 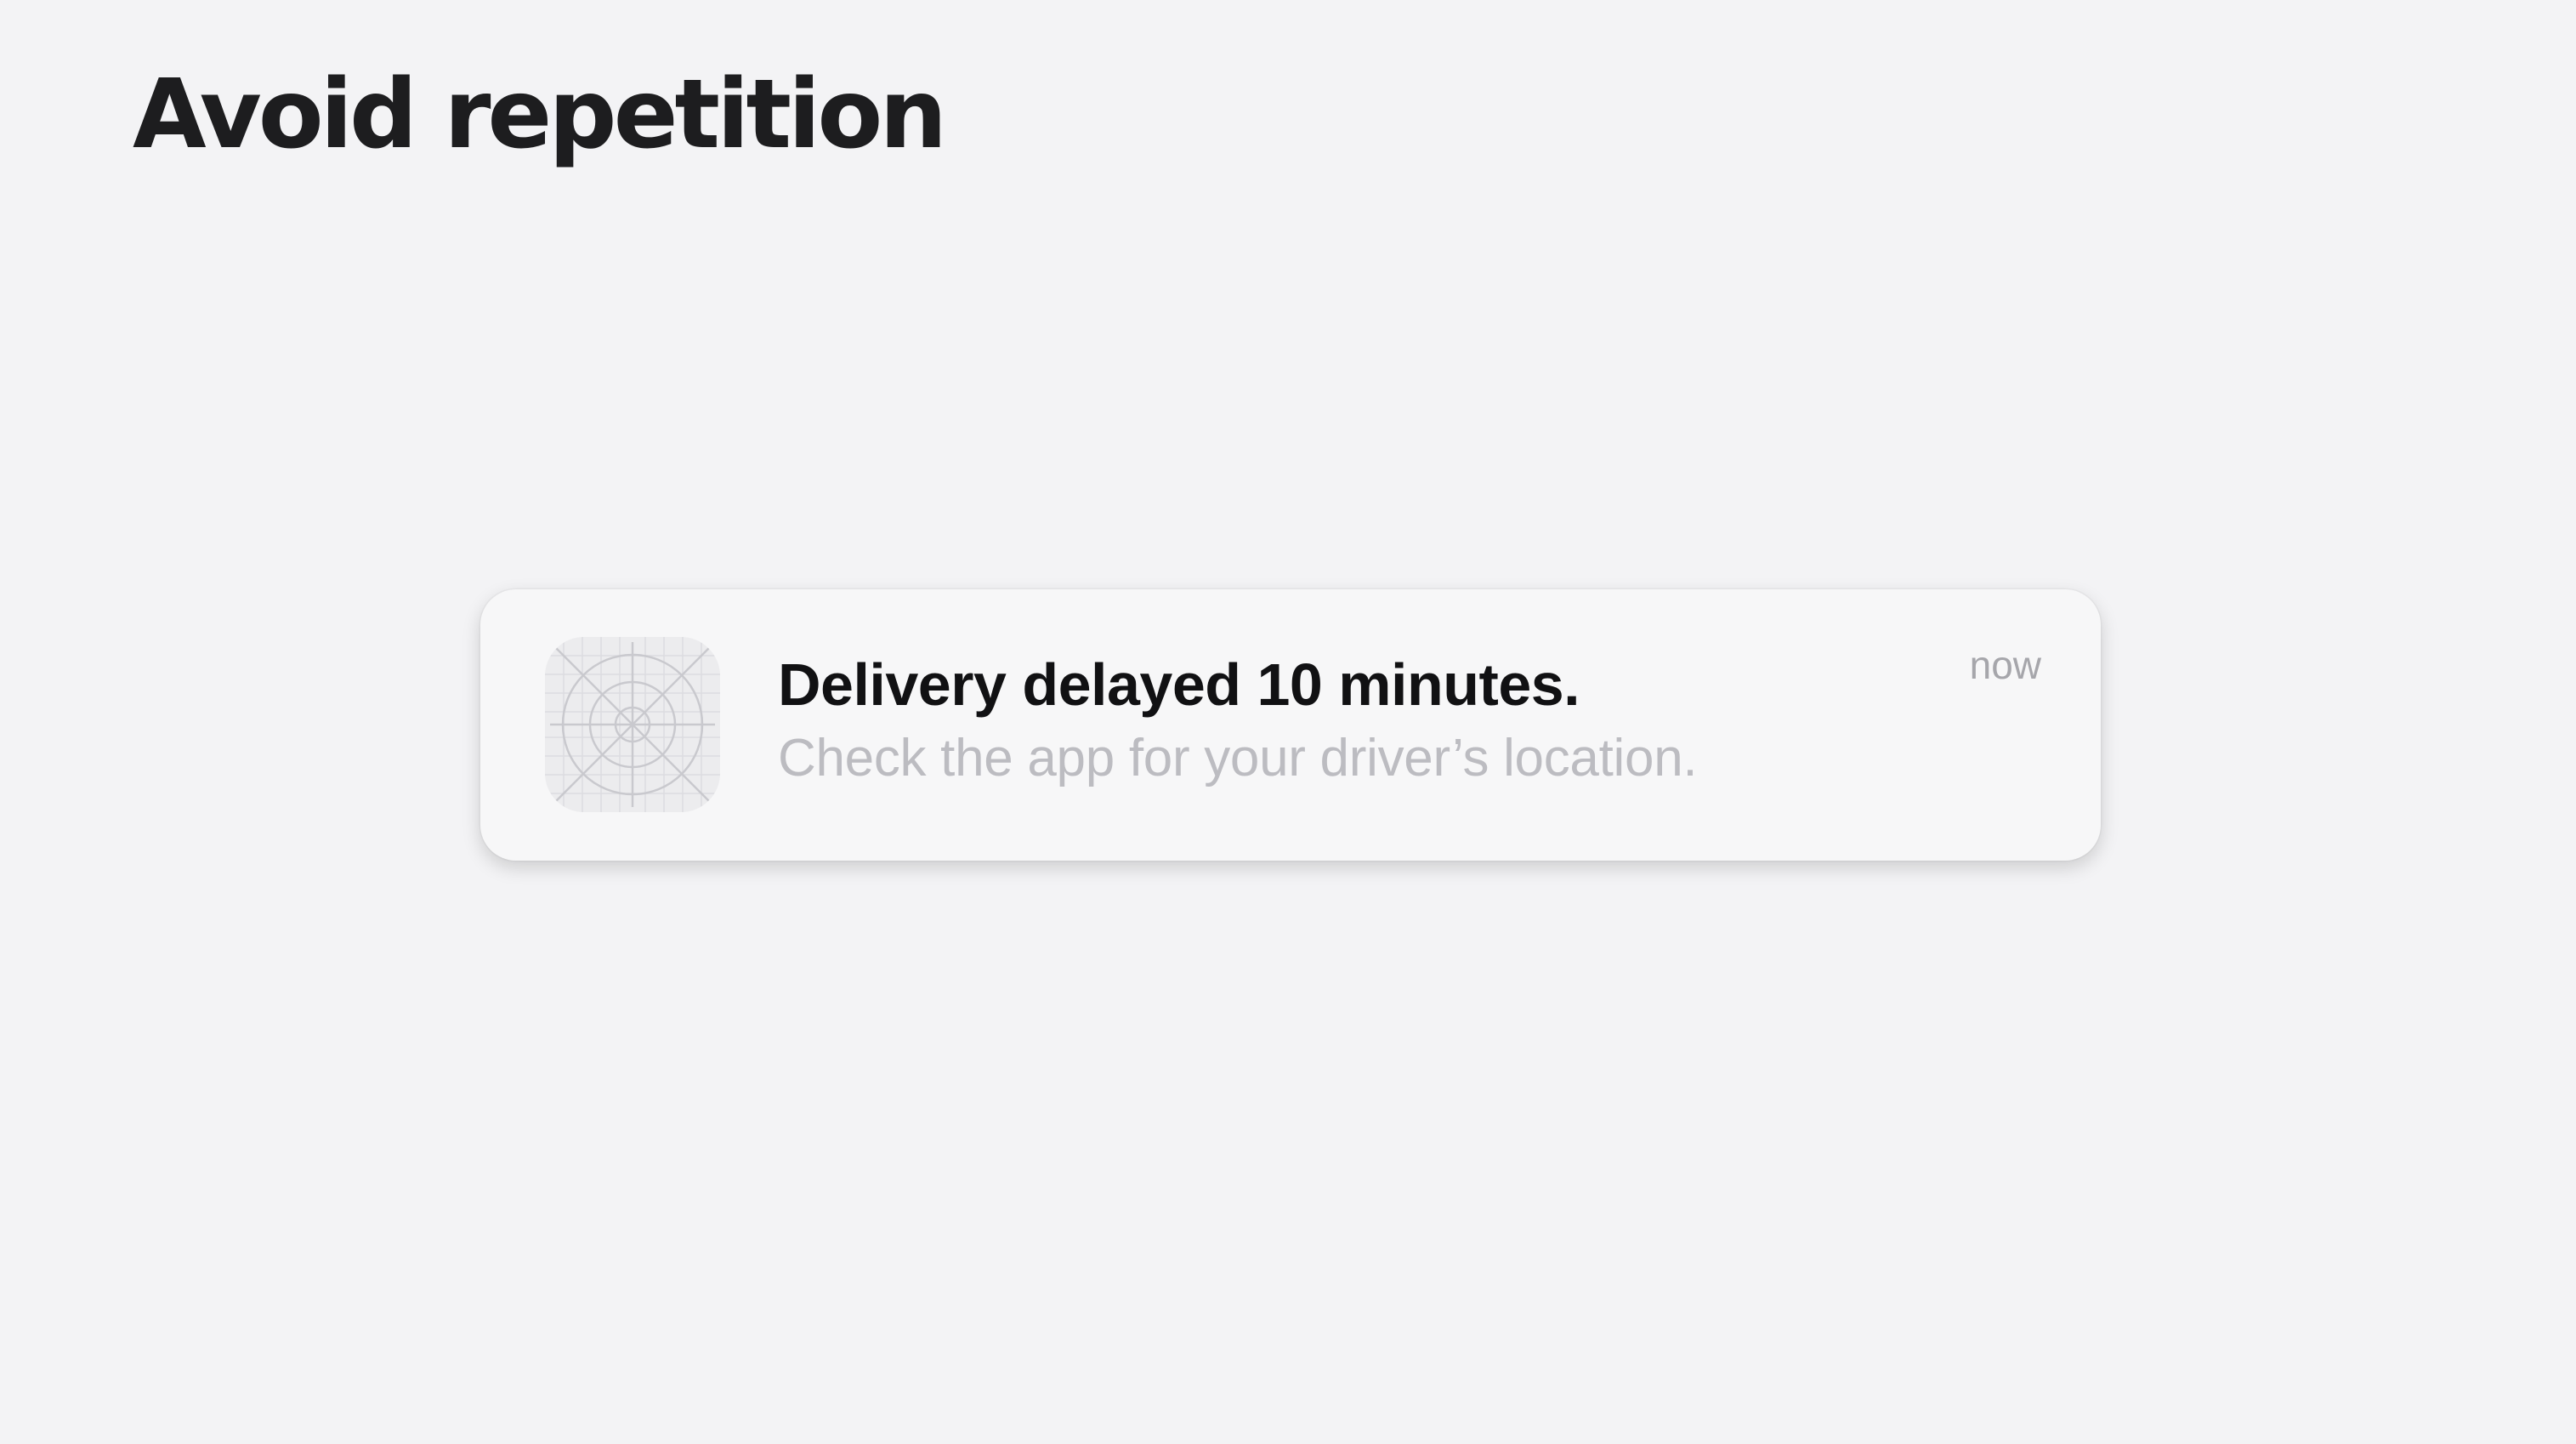 I want to click on notification-timestamp: now, so click(x=2005, y=665).